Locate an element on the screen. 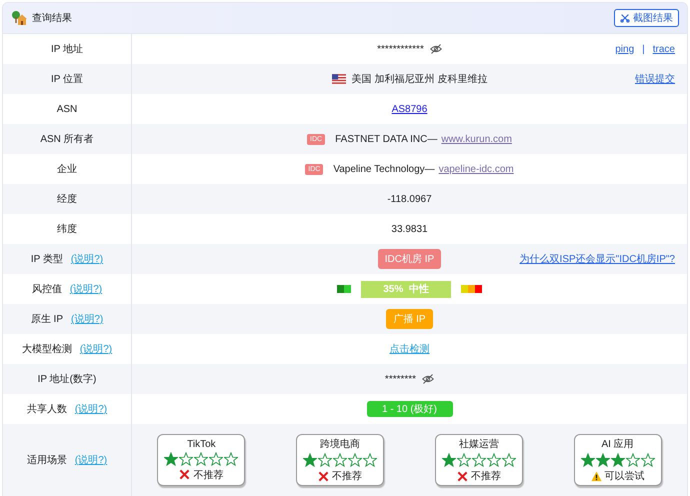  coordinate-value: 33.9831 is located at coordinates (409, 229).